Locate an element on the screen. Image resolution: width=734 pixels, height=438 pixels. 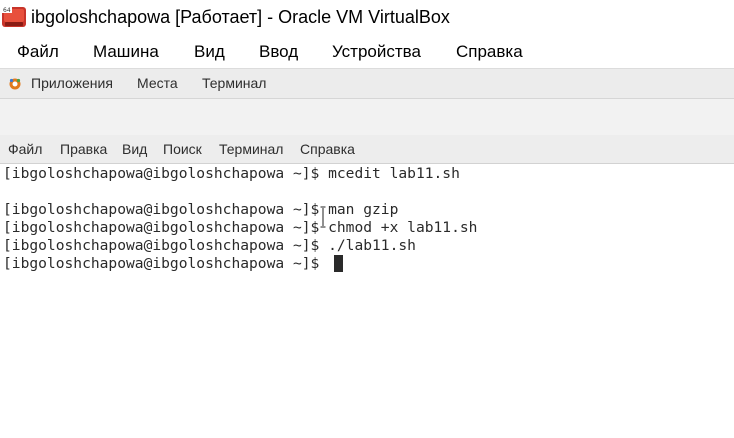
terminal-menu-terminal: Терминал is located at coordinates (251, 149).